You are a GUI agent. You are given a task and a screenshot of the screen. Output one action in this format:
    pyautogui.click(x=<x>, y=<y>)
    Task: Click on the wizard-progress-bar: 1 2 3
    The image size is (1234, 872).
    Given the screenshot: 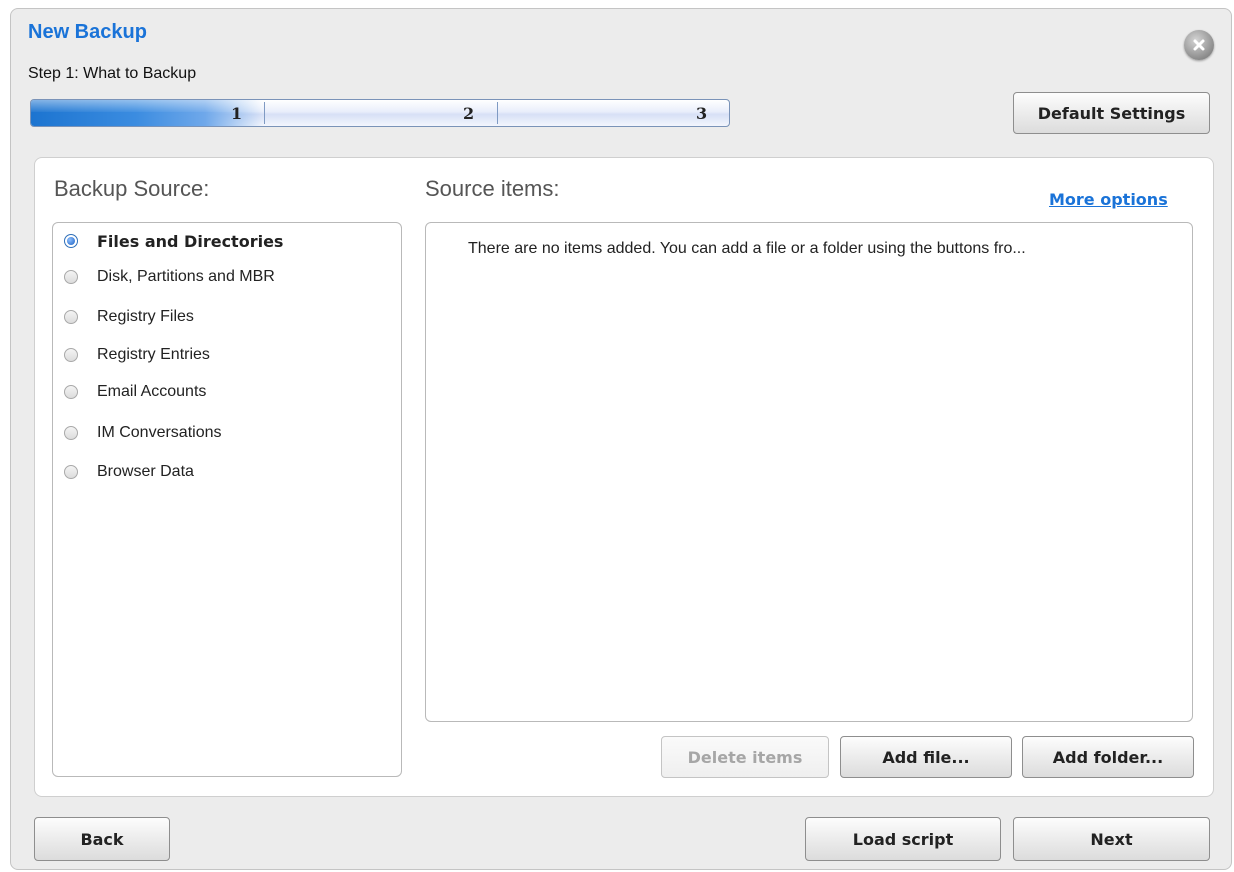 What is the action you would take?
    pyautogui.click(x=380, y=113)
    